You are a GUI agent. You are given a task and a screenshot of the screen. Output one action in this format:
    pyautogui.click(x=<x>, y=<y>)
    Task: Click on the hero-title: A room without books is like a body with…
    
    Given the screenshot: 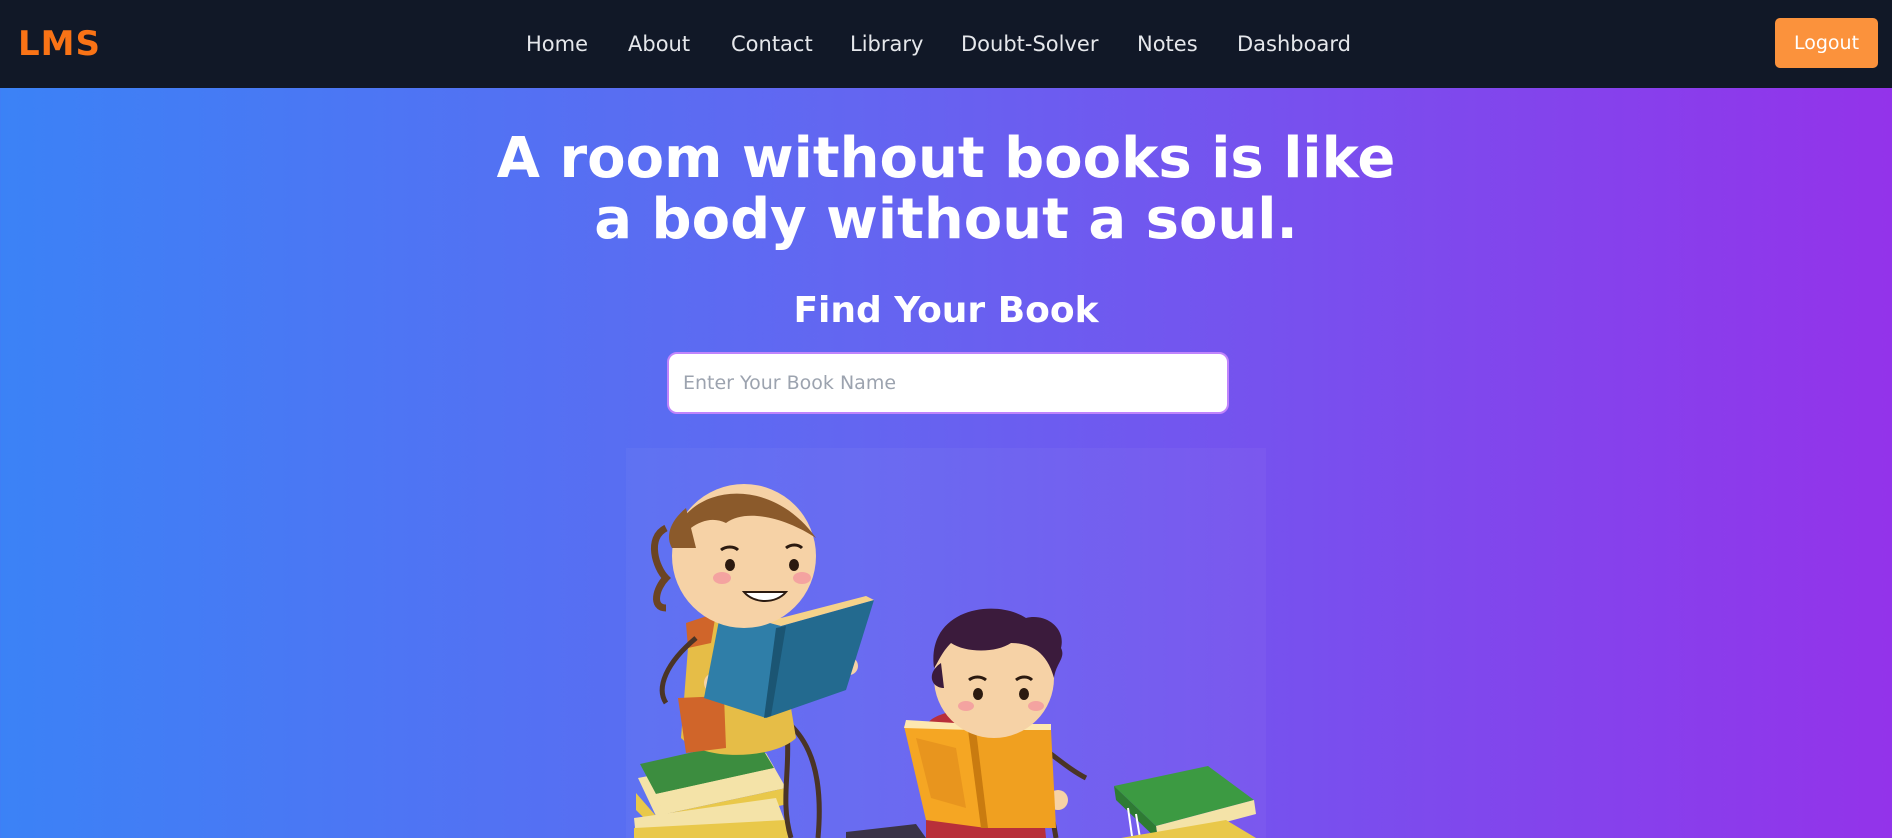 What is the action you would take?
    pyautogui.click(x=946, y=189)
    